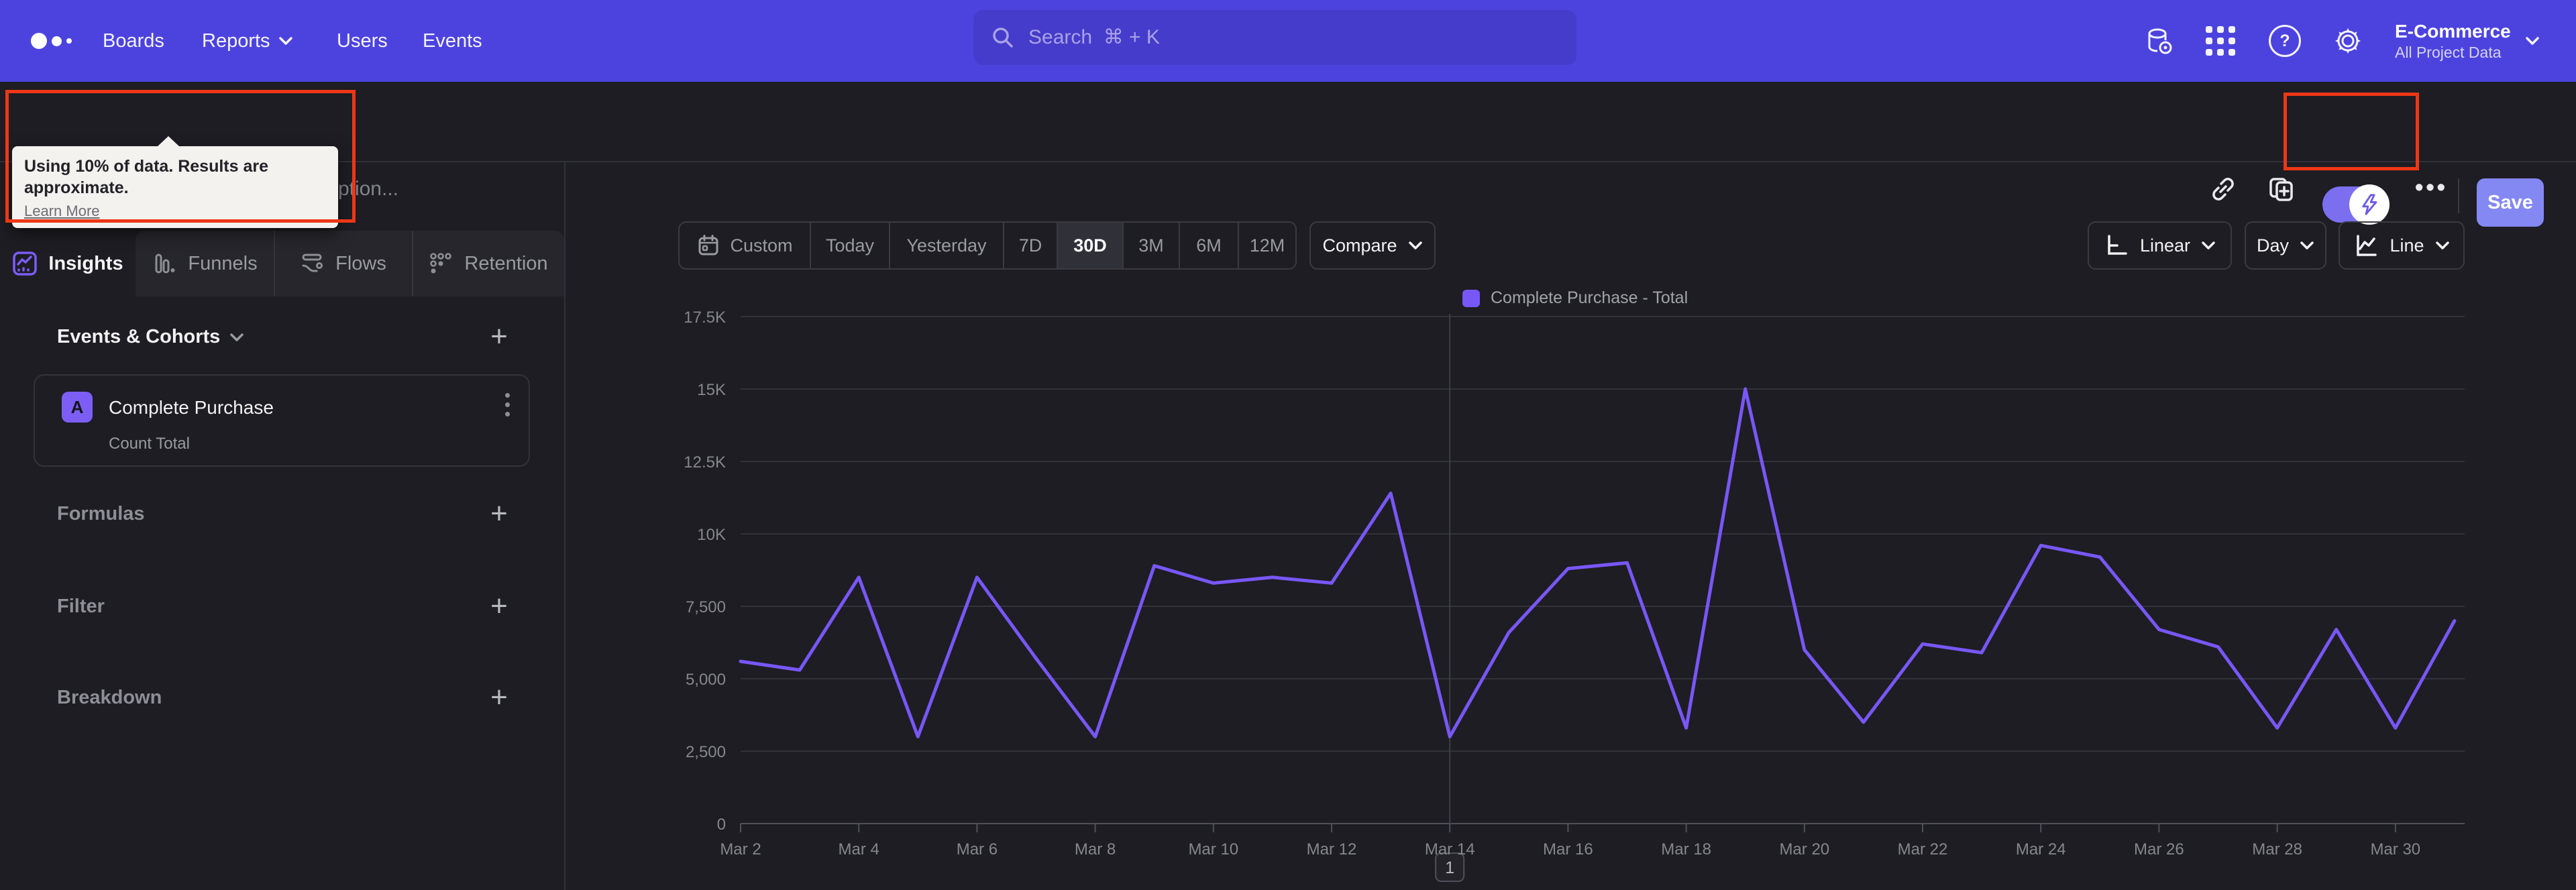  I want to click on y-tick-label: 7,500, so click(706, 607).